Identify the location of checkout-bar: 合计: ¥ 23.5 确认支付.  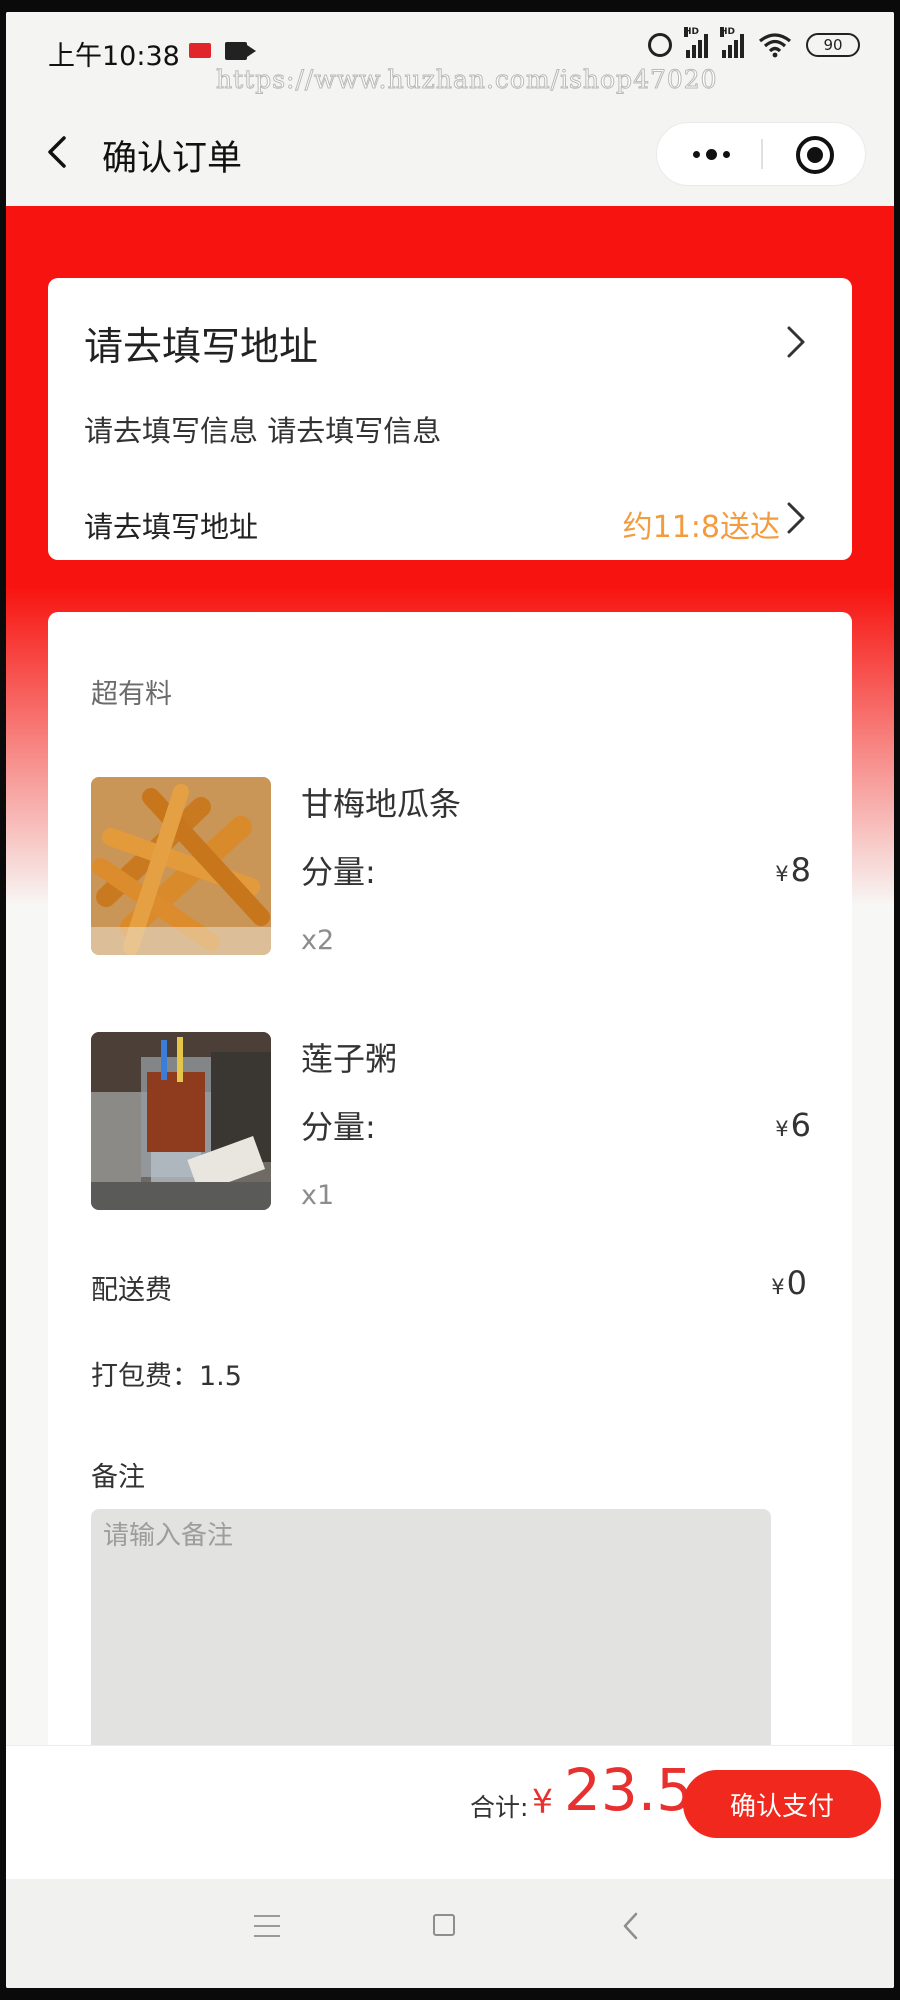
(450, 1812).